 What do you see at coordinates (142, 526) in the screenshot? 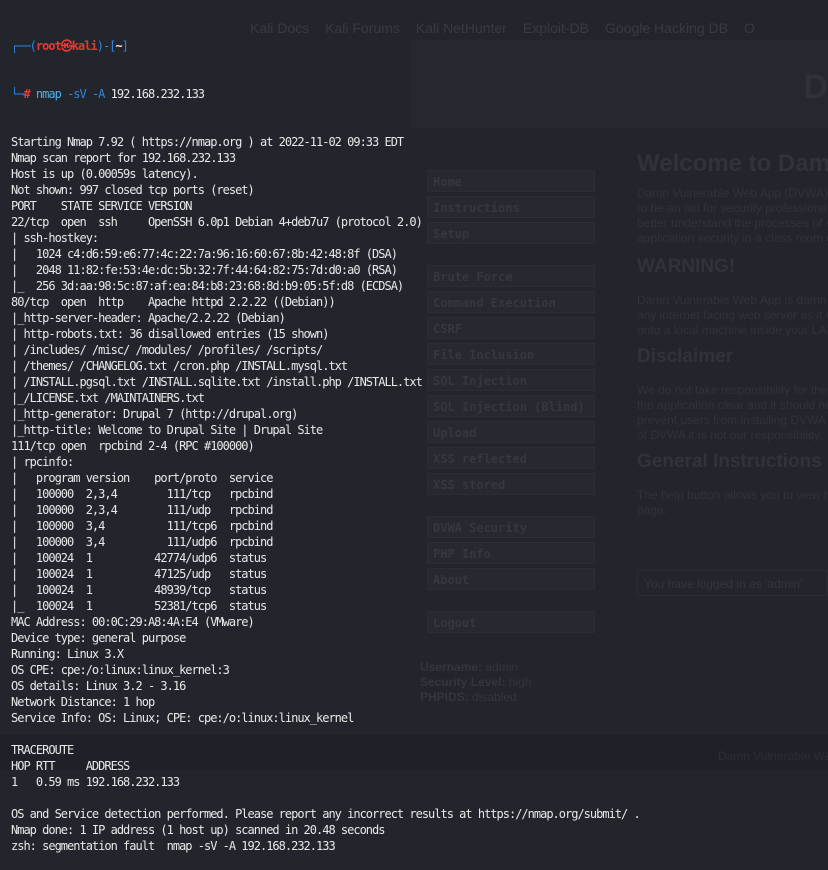
I see `output-line: | 100000 3,4 111/tcp6 rpcbind` at bounding box center [142, 526].